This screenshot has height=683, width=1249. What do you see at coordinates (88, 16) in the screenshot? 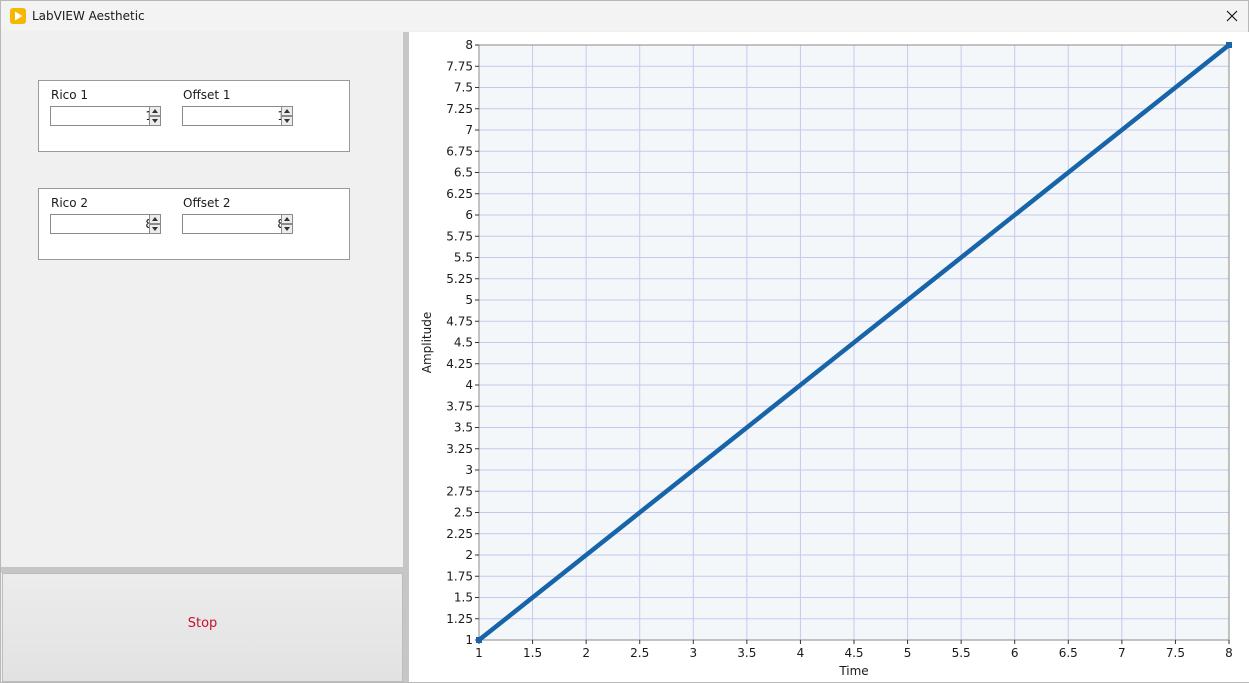
I see `window-title: LabVIEW Aesthetic` at bounding box center [88, 16].